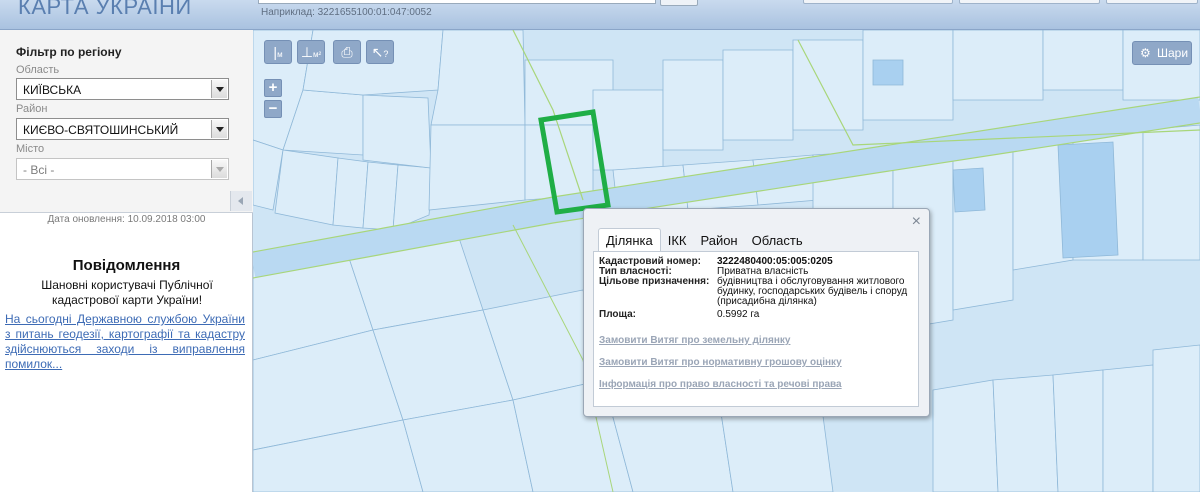 This screenshot has height=492, width=1200. Describe the element at coordinates (122, 169) in the screenshot. I see `city-select: - Всі -` at that location.